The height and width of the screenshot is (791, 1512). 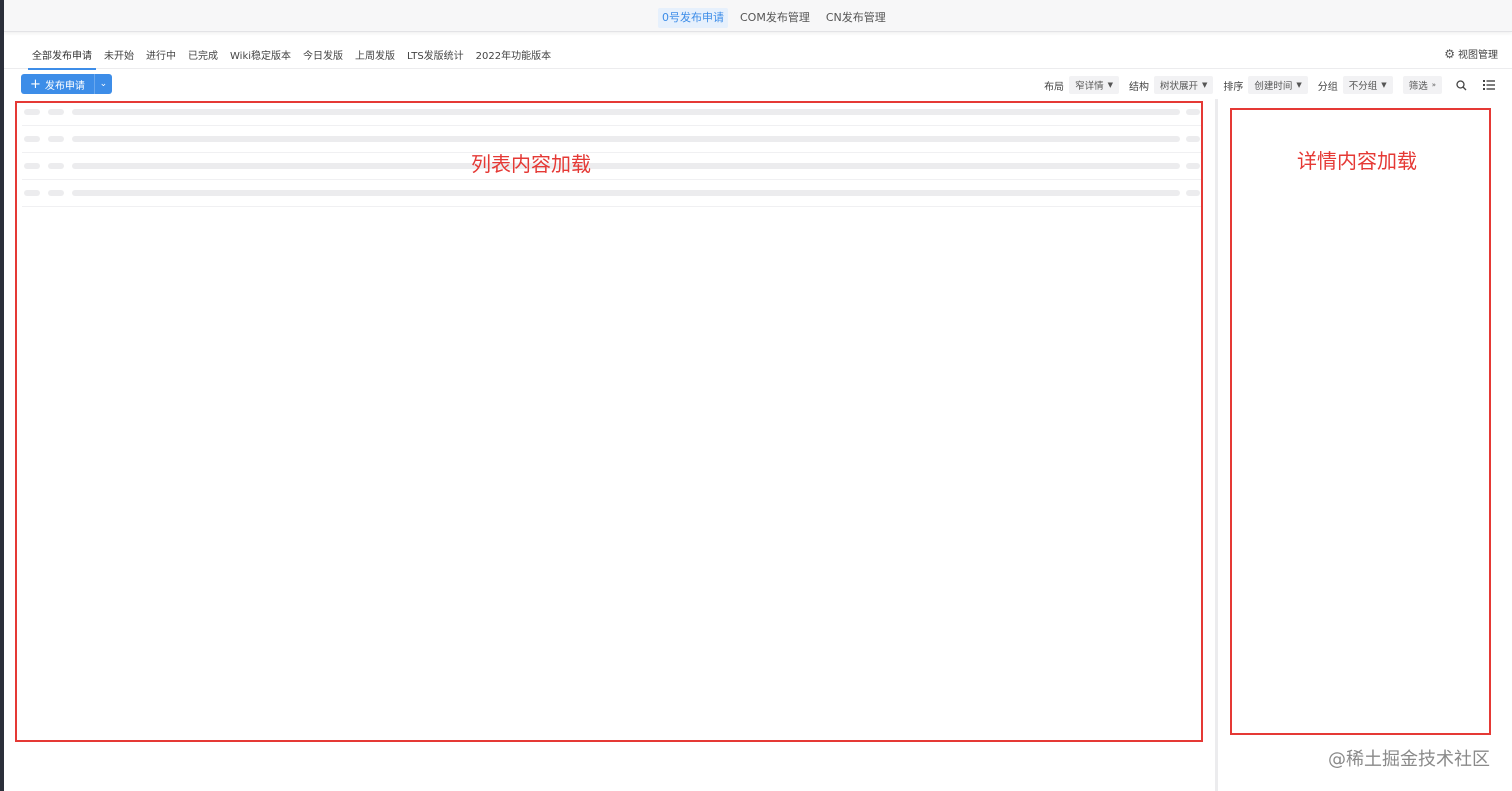 I want to click on structure-select: 树状展开 ▼, so click(x=1183, y=85).